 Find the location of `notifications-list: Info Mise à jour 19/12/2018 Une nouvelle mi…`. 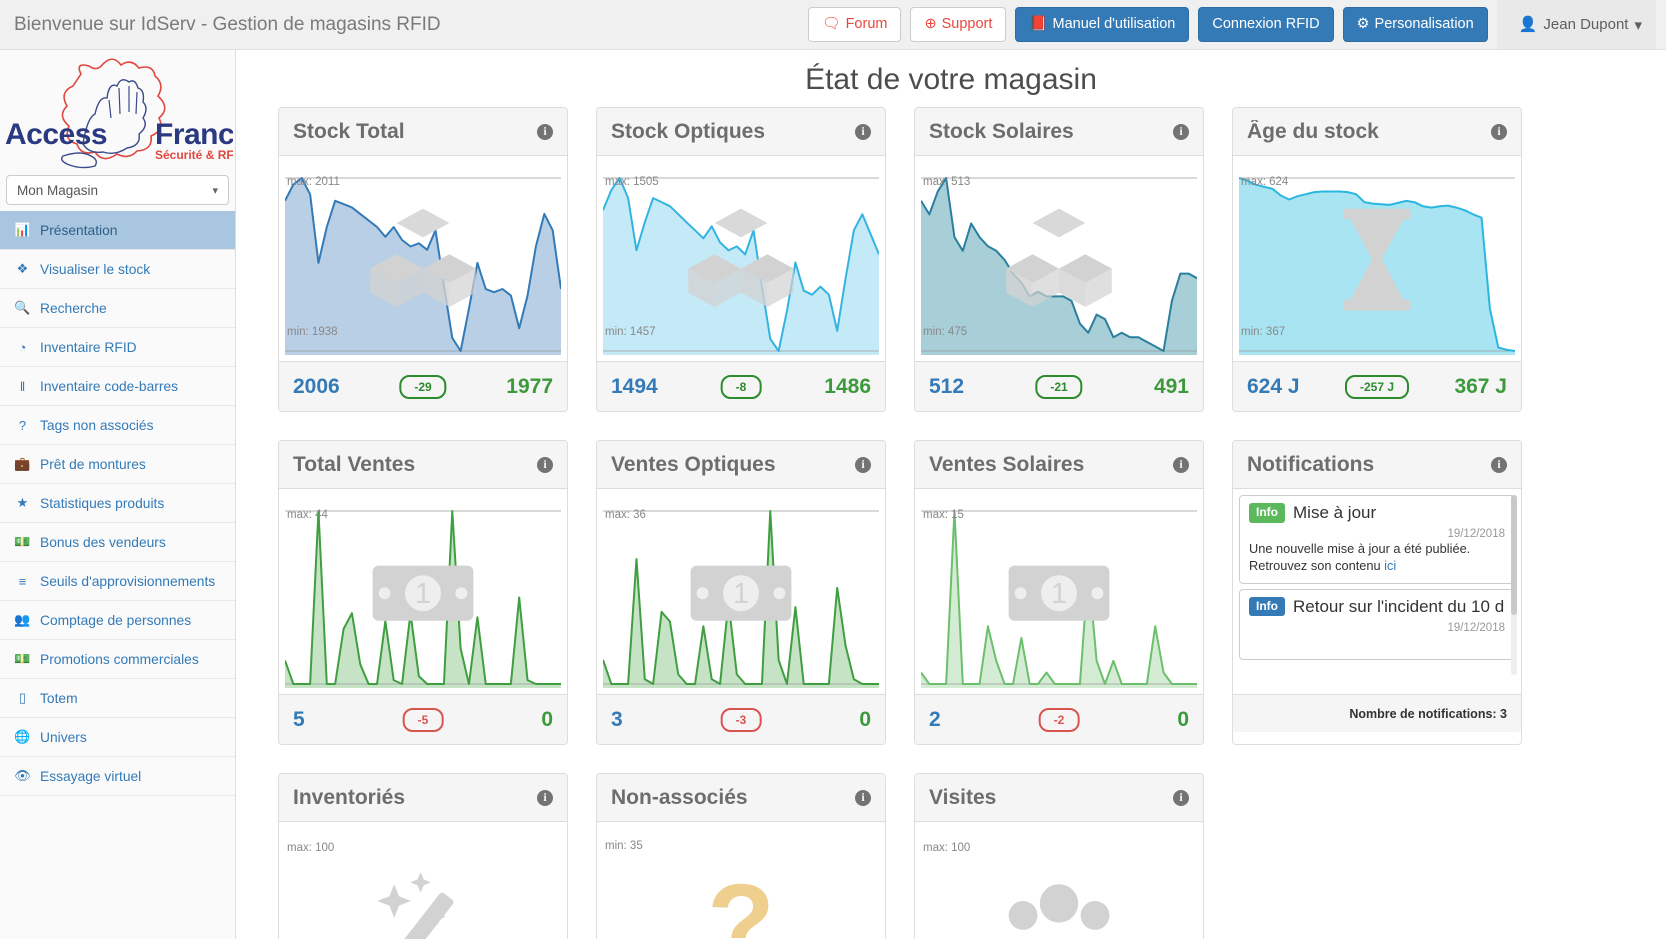

notifications-list: Info Mise à jour 19/12/2018 Une nouvelle mi… is located at coordinates (1377, 591).